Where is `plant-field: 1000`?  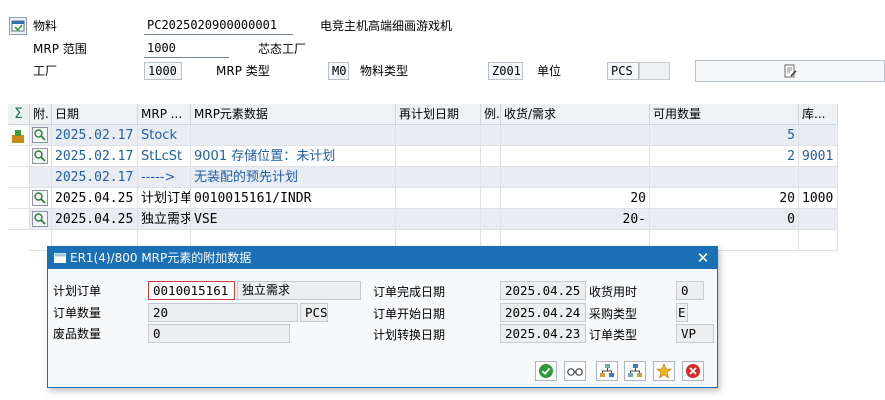 plant-field: 1000 is located at coordinates (163, 71).